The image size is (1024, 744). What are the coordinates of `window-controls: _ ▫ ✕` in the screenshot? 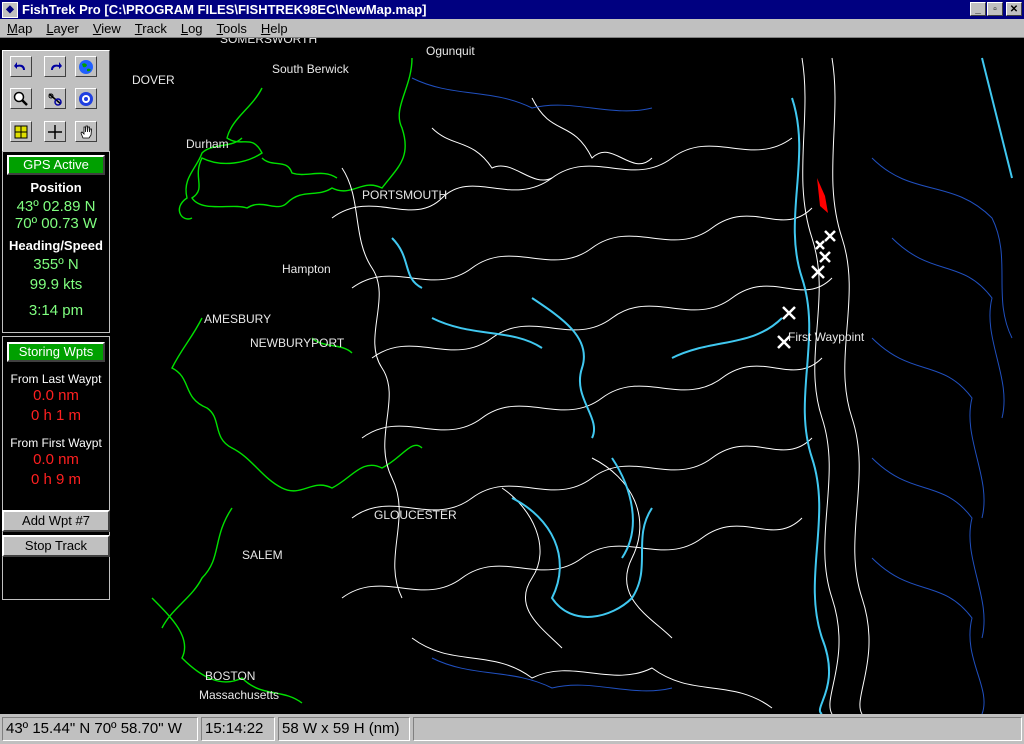 It's located at (995, 9).